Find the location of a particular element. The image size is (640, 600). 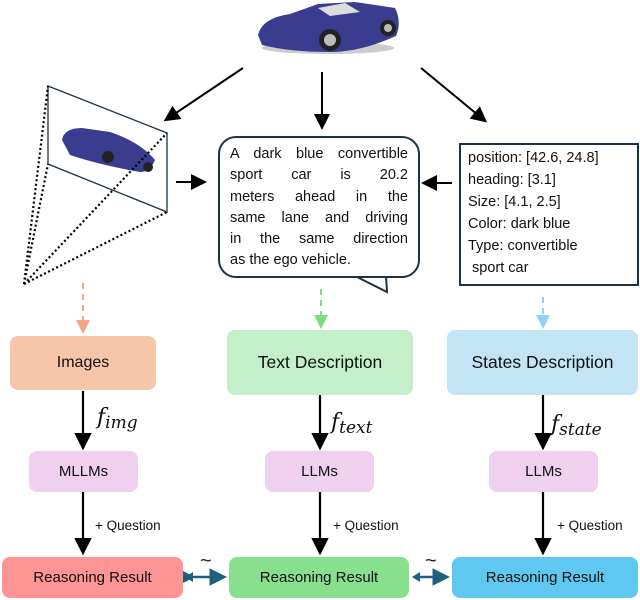

f-text-label: ftext is located at coordinates (352, 424).